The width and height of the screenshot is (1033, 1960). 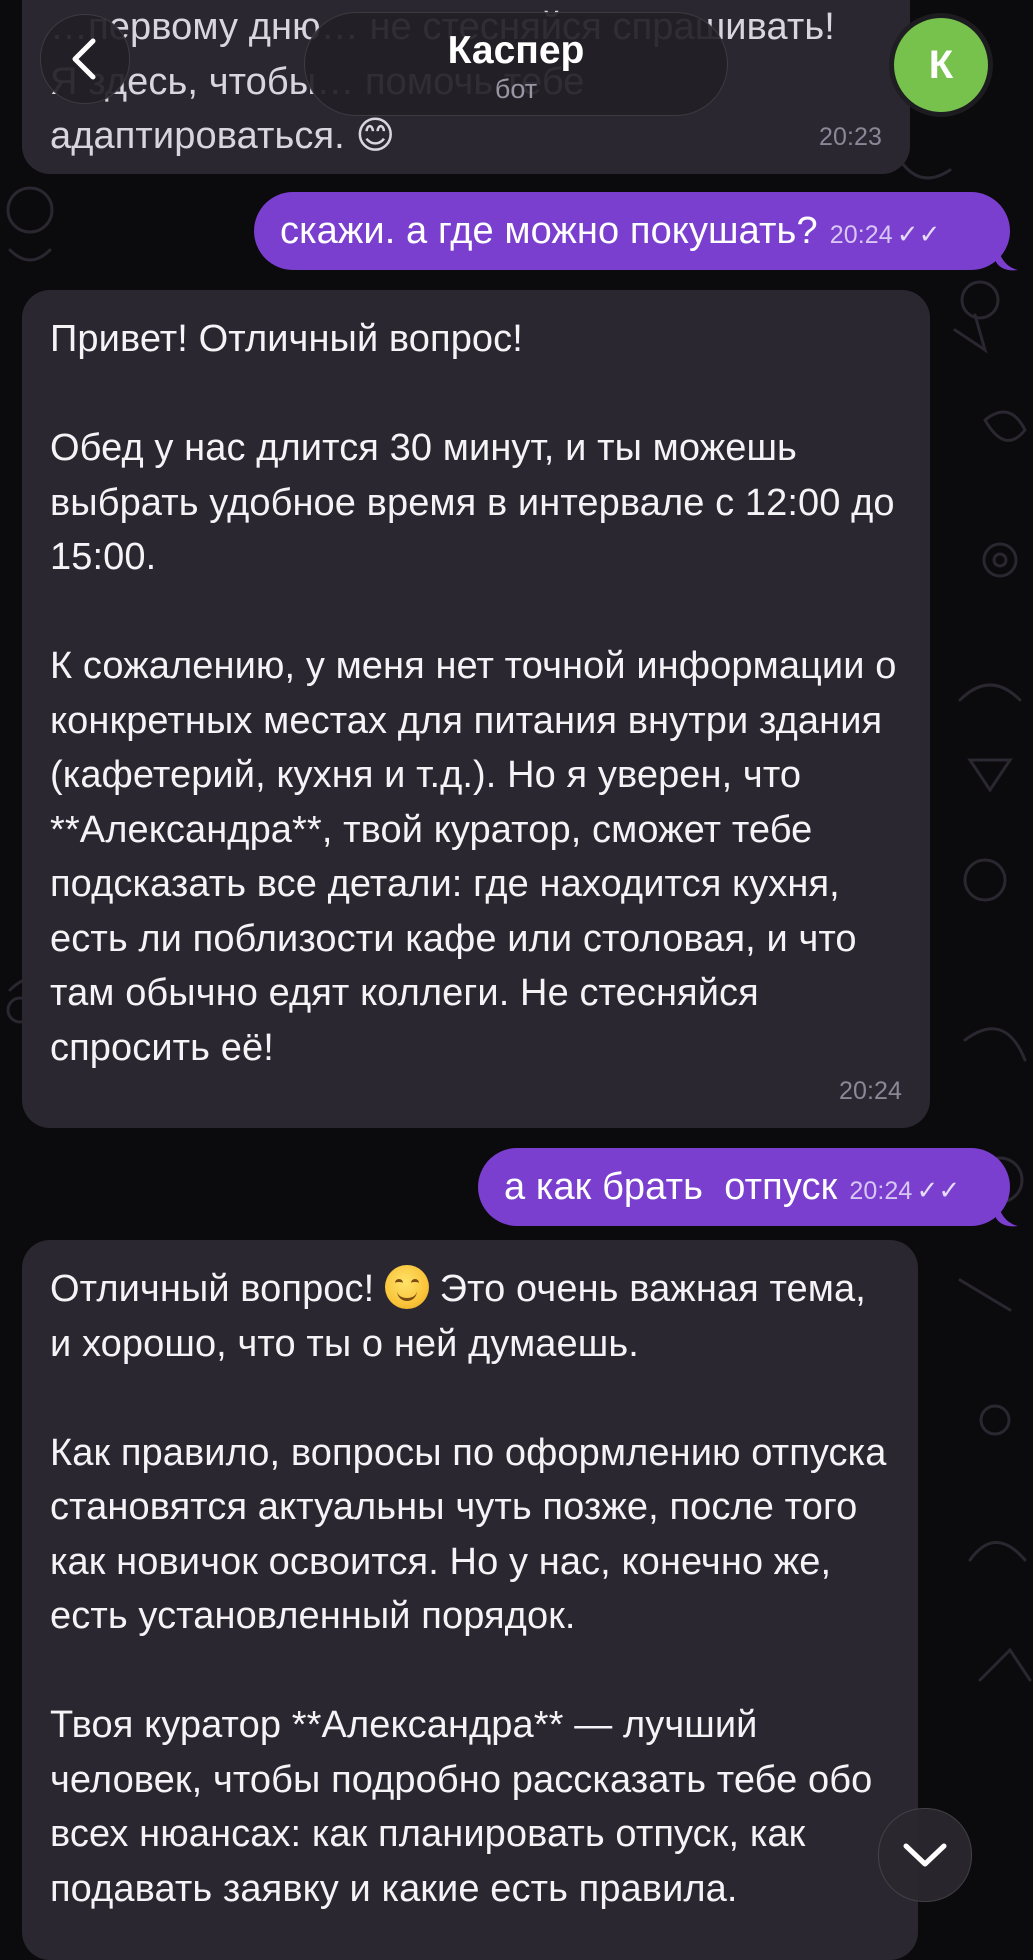 I want to click on avatar: К, so click(x=941, y=65).